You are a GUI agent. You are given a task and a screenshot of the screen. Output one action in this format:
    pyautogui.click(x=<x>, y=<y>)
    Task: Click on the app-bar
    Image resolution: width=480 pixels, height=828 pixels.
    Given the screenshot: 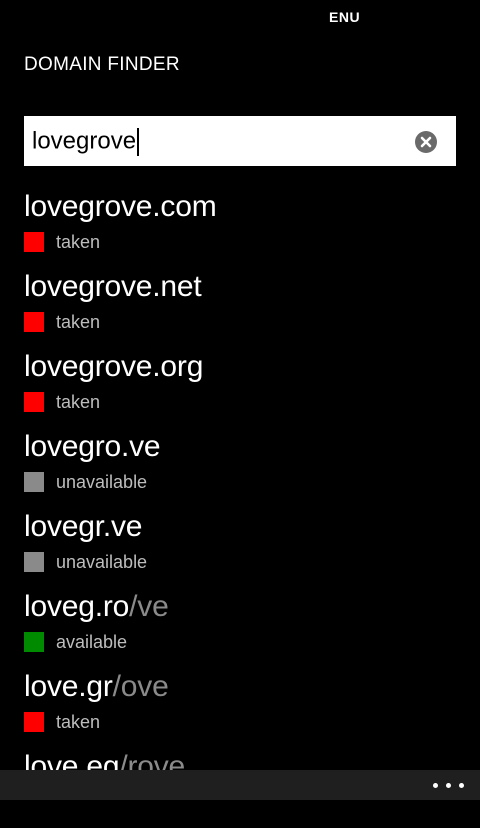 What is the action you would take?
    pyautogui.click(x=240, y=785)
    